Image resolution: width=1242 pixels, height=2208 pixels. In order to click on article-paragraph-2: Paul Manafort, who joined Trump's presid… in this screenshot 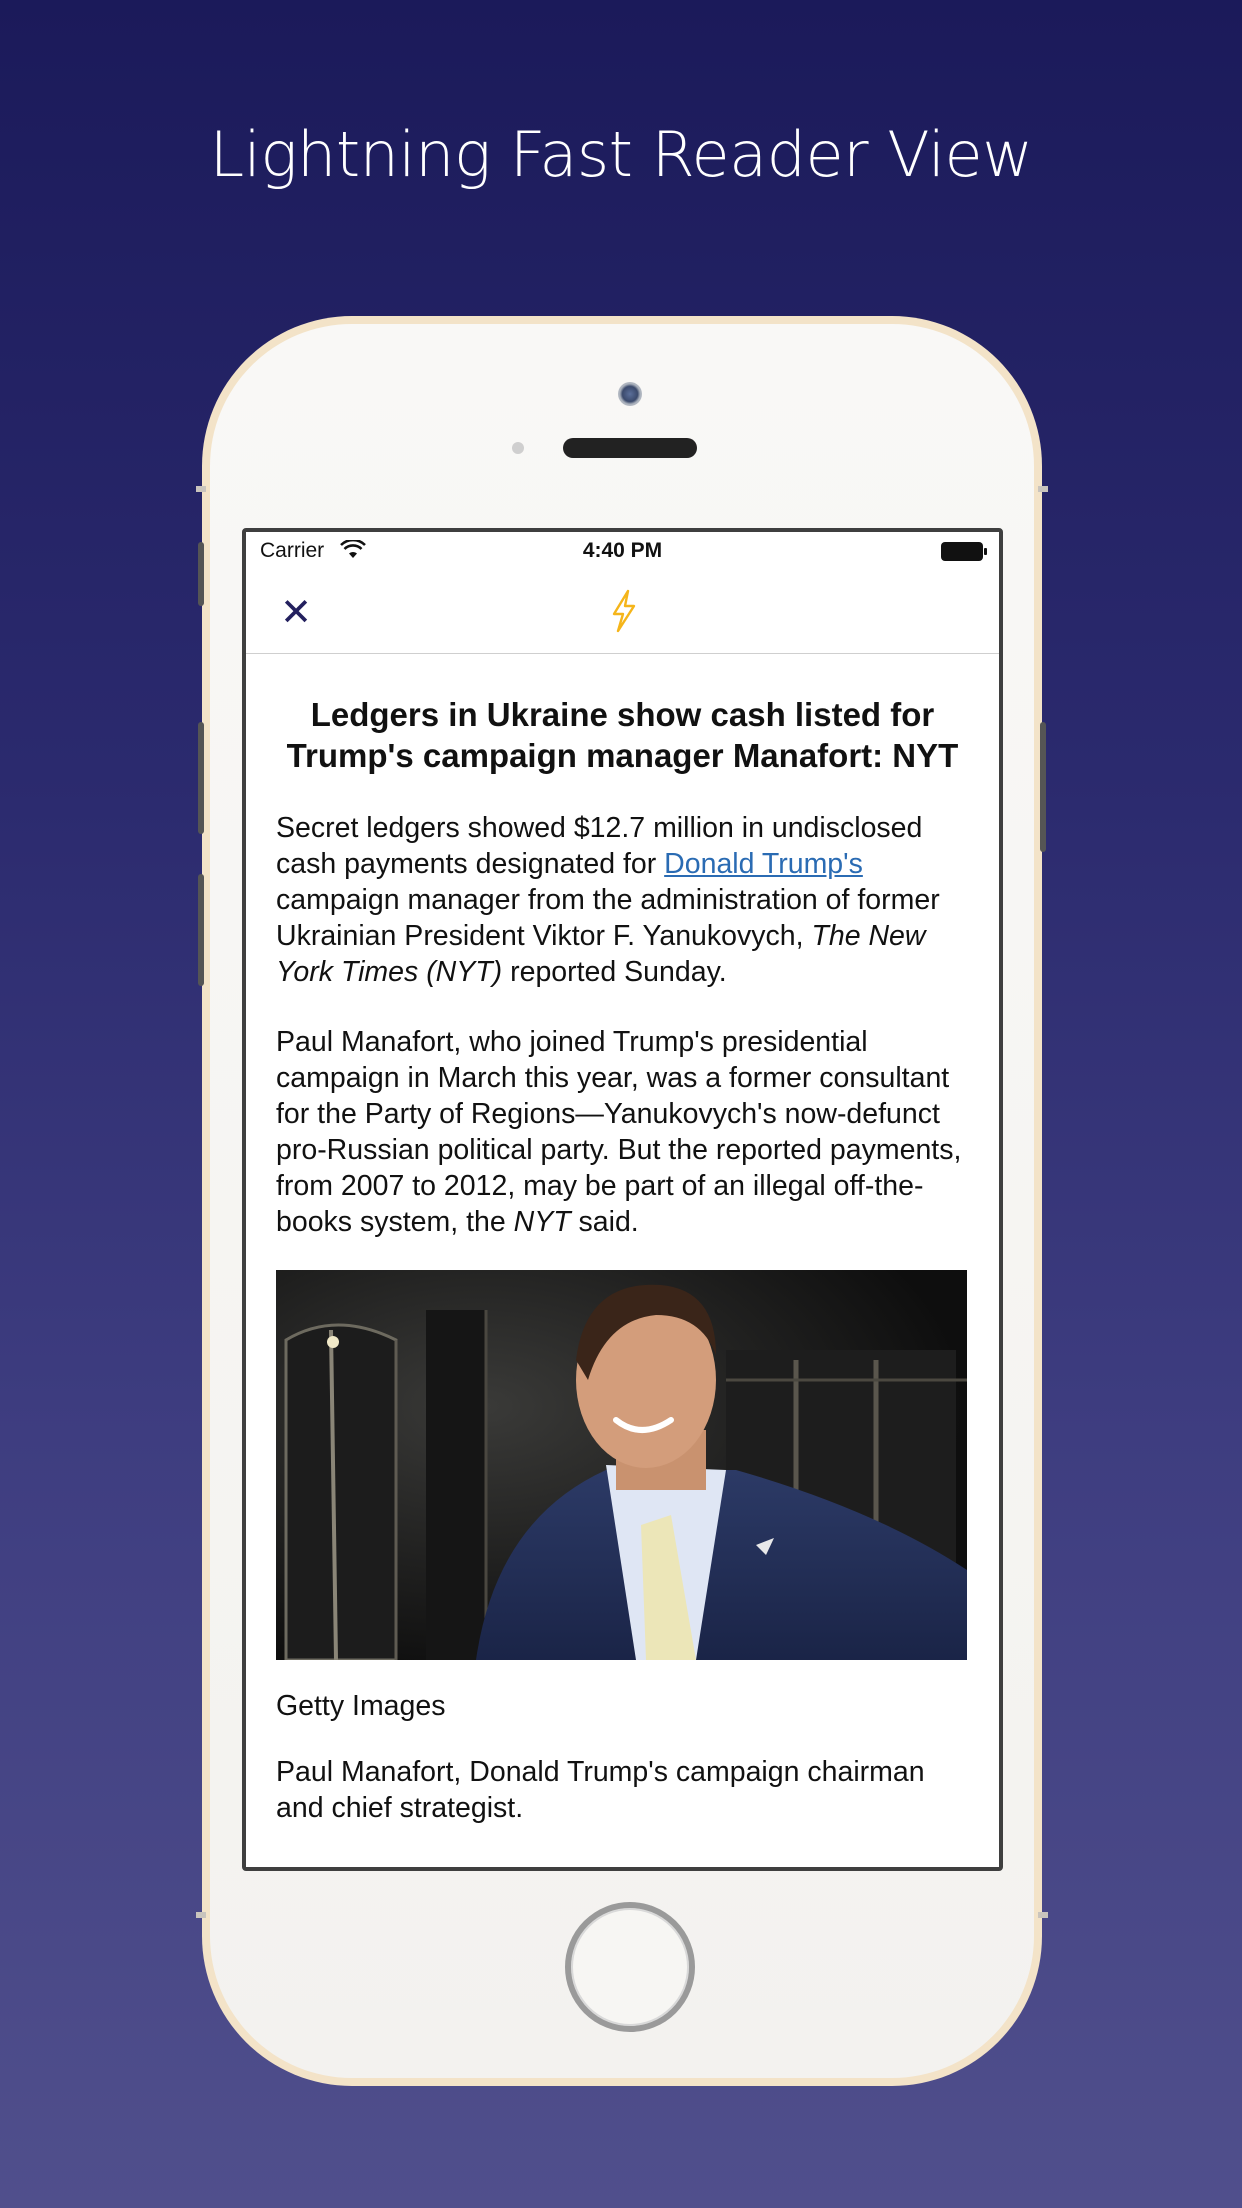, I will do `click(622, 1132)`.